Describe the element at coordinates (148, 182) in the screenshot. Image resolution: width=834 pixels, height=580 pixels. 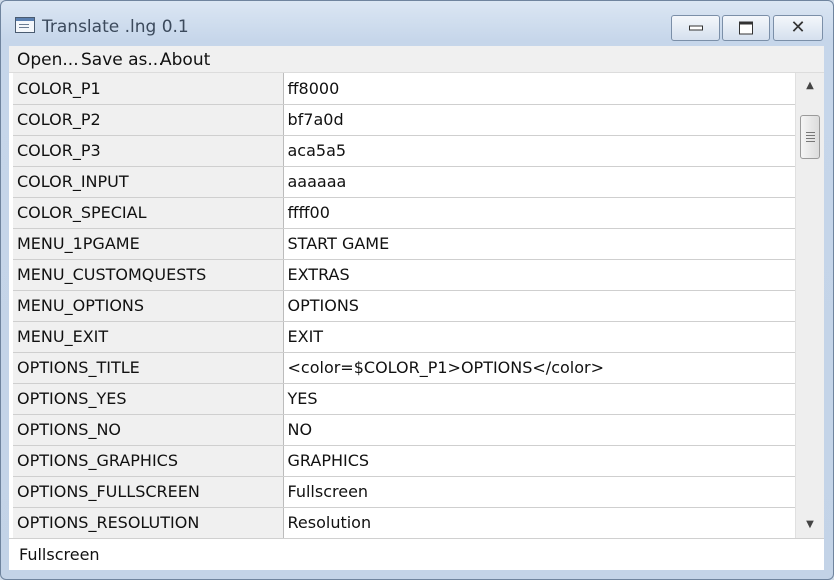
I see `row-key-cell: COLOR_INPUT` at that location.